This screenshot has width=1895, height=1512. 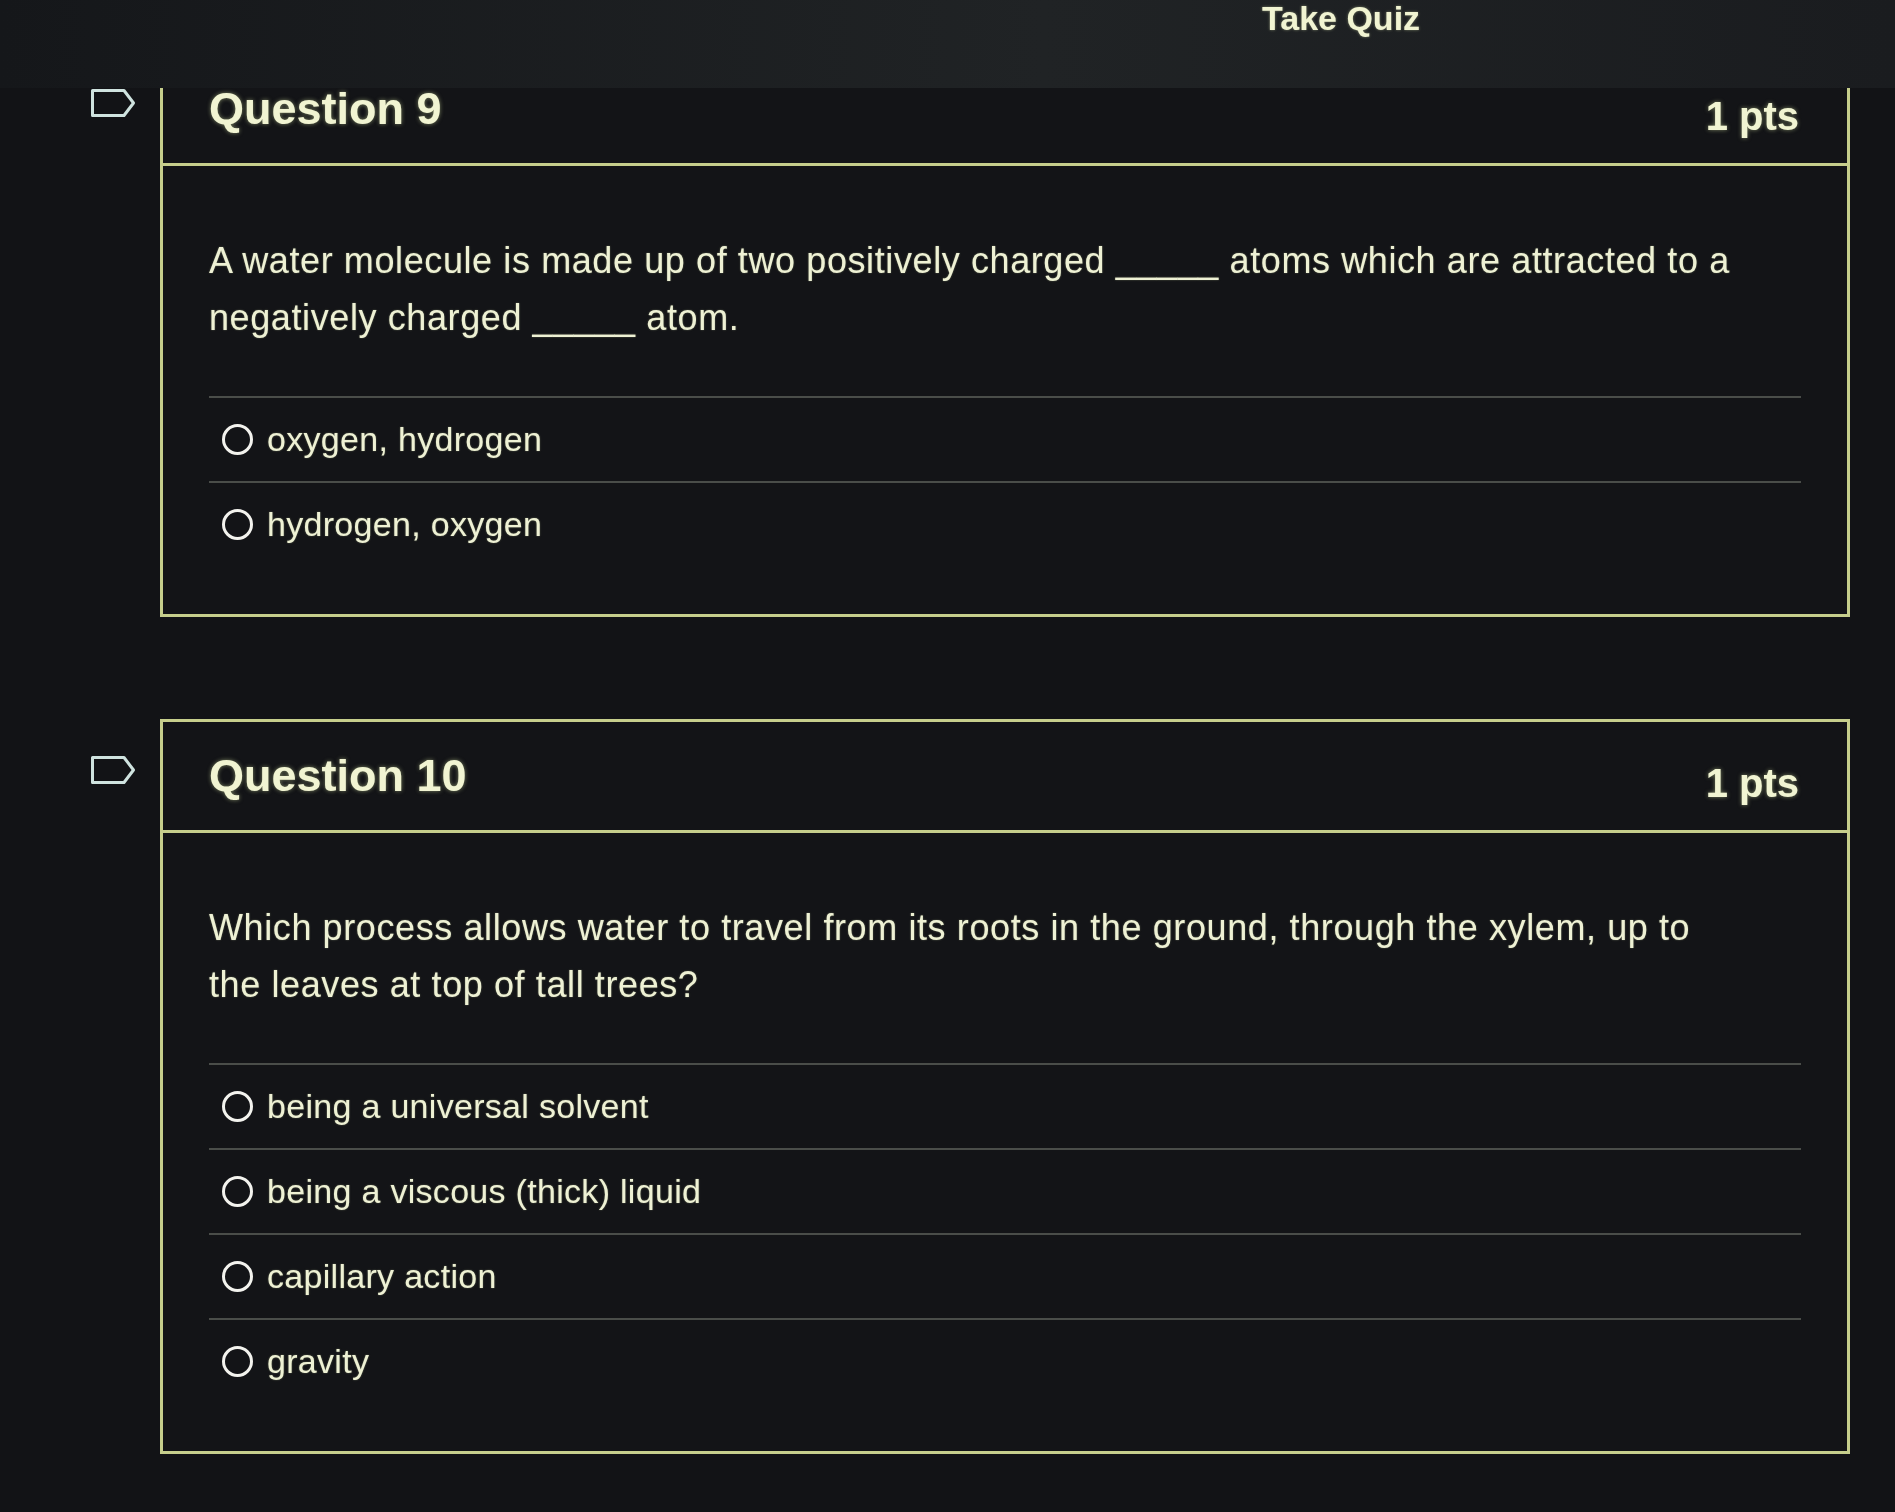 What do you see at coordinates (458, 1106) in the screenshot?
I see `answer-label: being a universal solvent` at bounding box center [458, 1106].